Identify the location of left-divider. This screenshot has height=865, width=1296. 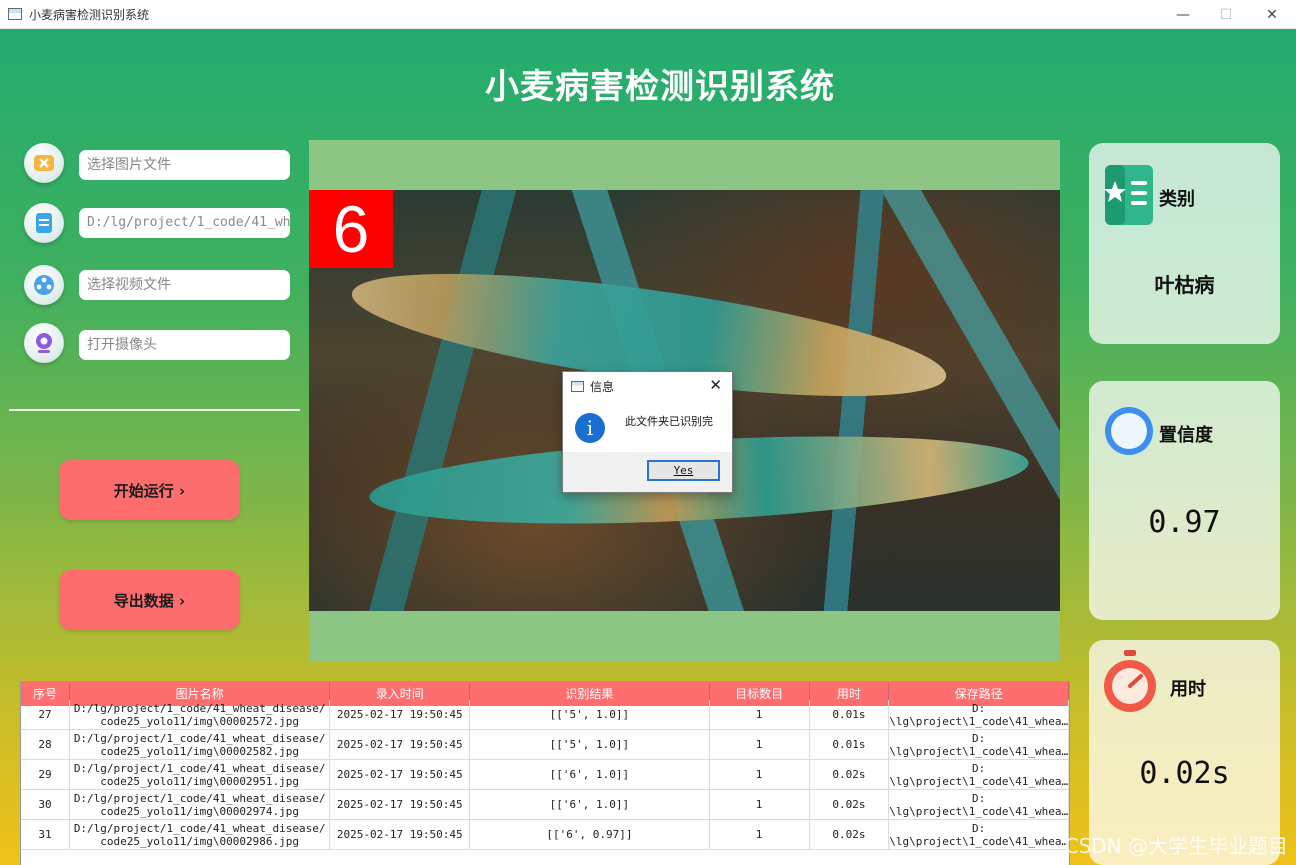
(154, 410).